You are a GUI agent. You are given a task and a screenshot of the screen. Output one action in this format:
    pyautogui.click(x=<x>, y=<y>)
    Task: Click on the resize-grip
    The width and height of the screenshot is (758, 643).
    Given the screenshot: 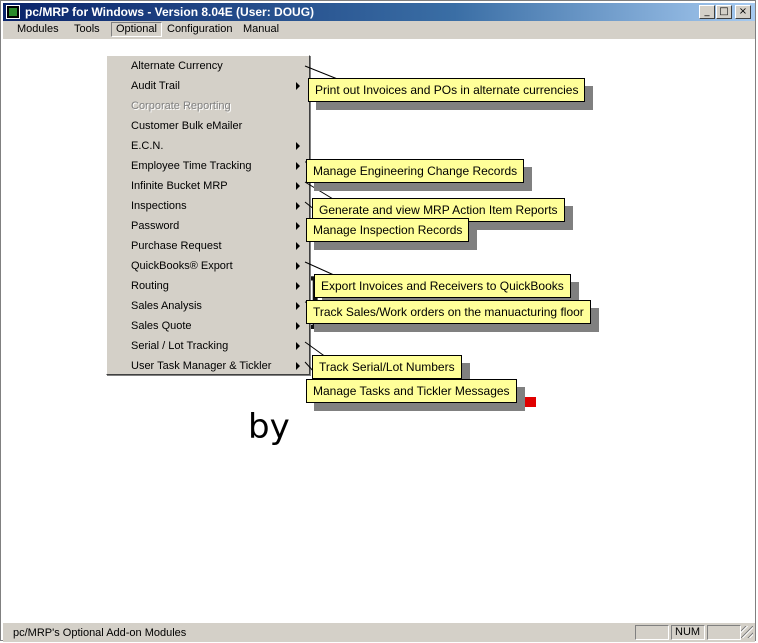 What is the action you would take?
    pyautogui.click(x=747, y=632)
    